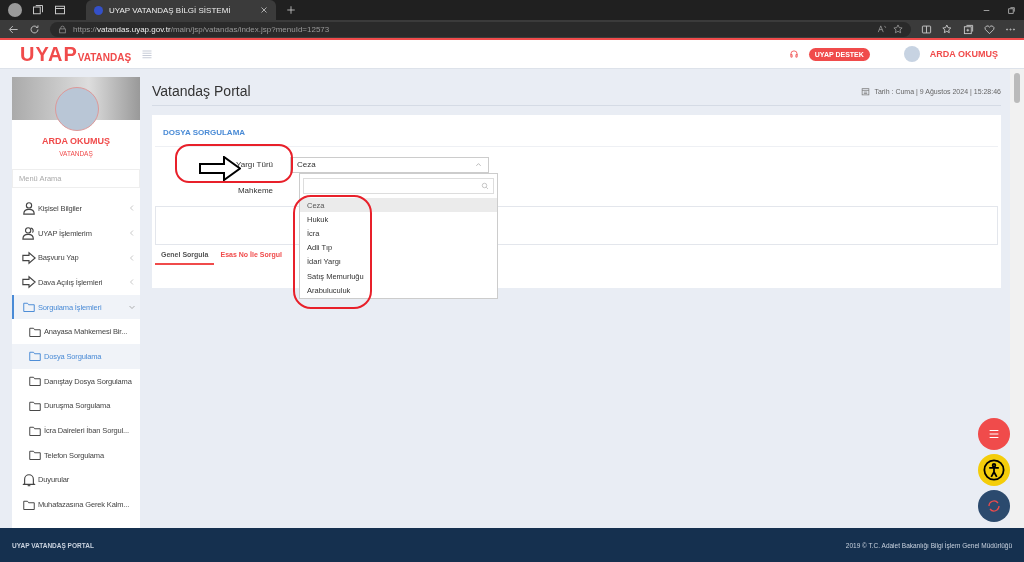 The width and height of the screenshot is (1024, 562). What do you see at coordinates (989, 29) in the screenshot?
I see `heart-icon` at bounding box center [989, 29].